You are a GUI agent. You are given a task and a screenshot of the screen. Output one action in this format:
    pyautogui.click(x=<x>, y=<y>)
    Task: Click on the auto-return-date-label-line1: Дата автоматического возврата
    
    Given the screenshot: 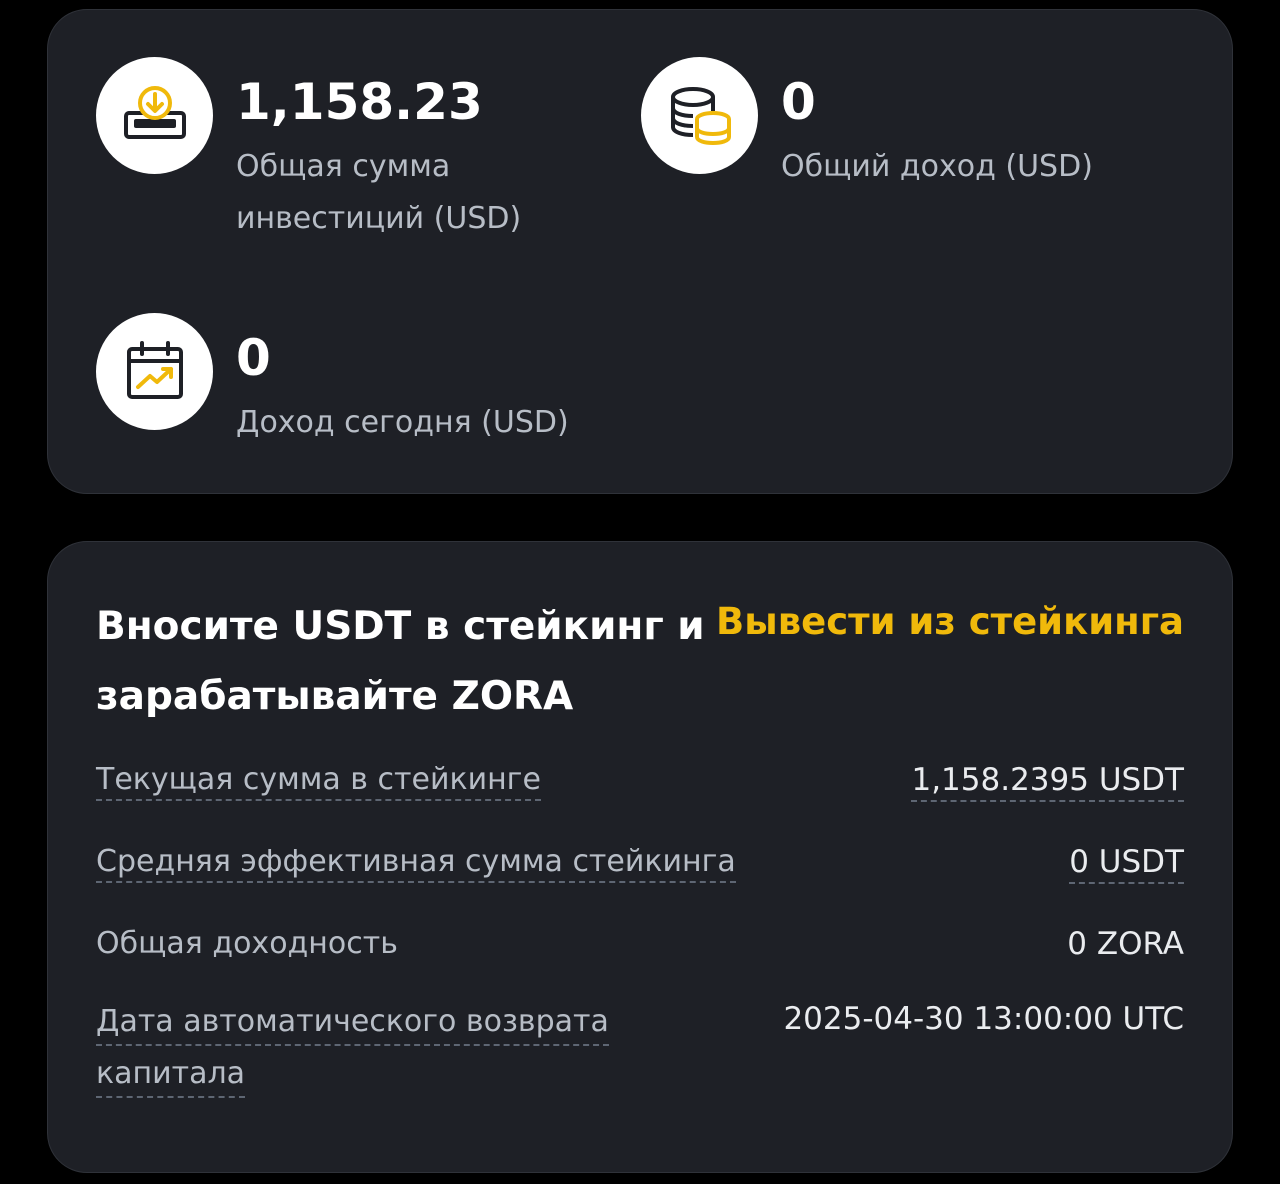 What is the action you would take?
    pyautogui.click(x=352, y=1023)
    